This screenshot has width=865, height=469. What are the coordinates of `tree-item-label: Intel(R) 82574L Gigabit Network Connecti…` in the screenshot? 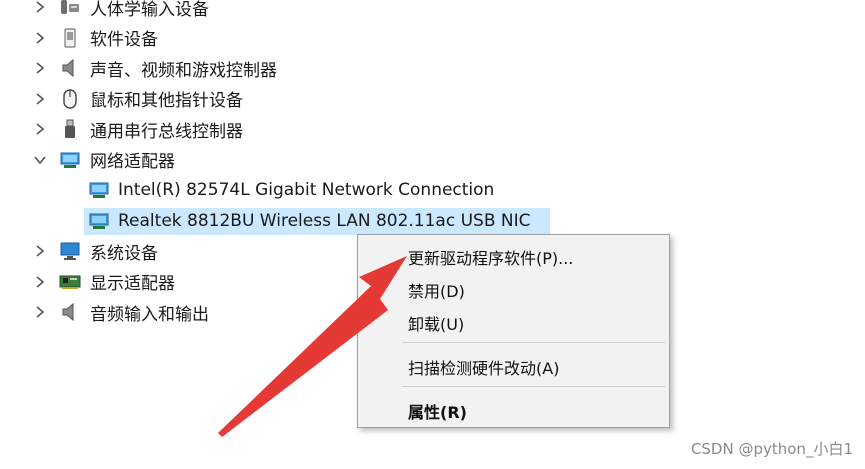 It's located at (306, 190).